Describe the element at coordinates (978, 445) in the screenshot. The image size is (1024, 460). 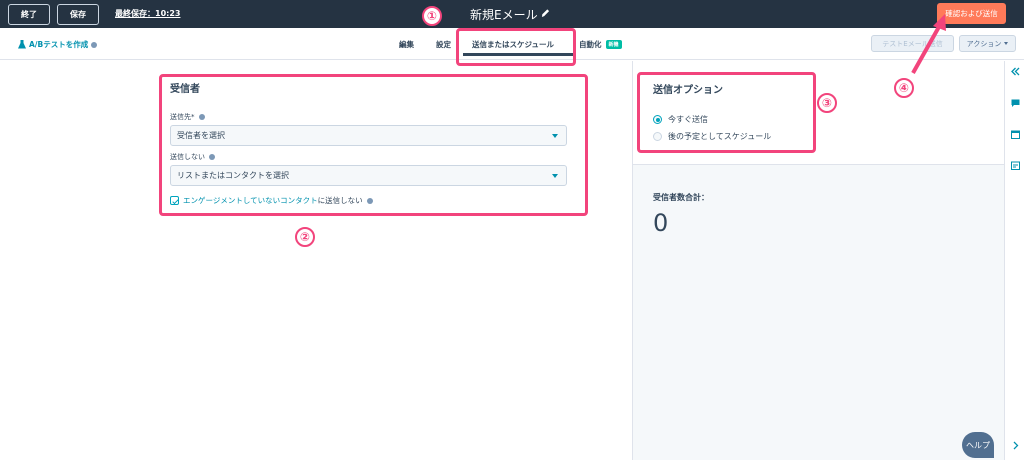
I see `help-button: ヘルプ` at that location.